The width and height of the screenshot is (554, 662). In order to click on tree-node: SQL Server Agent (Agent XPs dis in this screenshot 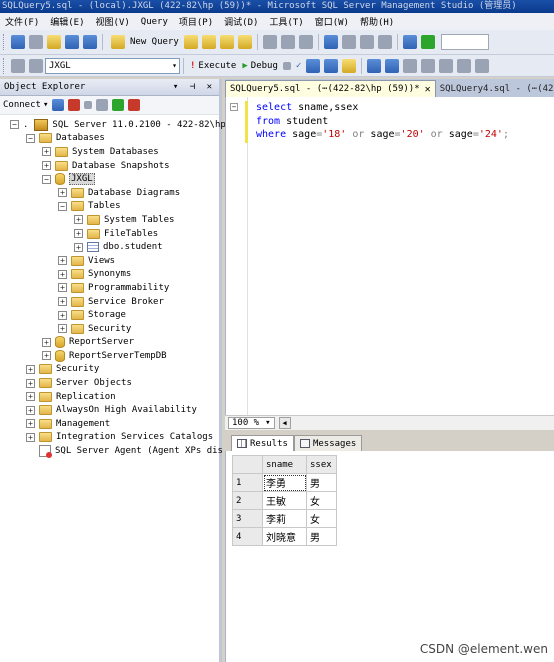, I will do `click(111, 451)`.